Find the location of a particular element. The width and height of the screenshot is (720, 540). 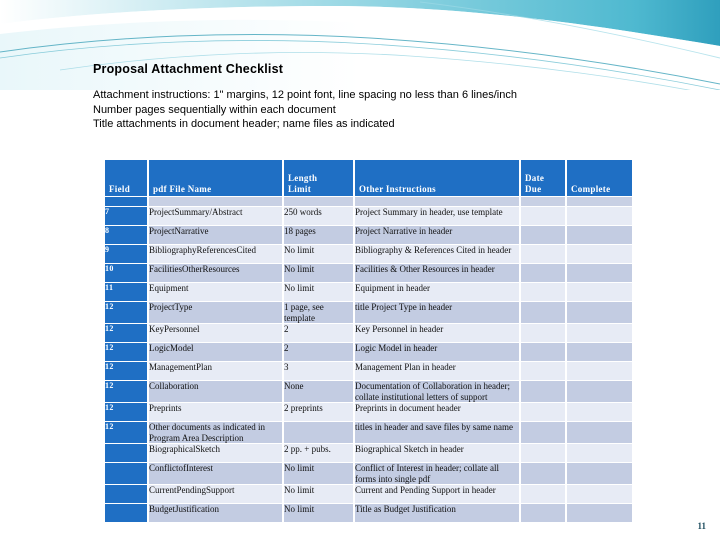

cell-field: 10 is located at coordinates (127, 273).